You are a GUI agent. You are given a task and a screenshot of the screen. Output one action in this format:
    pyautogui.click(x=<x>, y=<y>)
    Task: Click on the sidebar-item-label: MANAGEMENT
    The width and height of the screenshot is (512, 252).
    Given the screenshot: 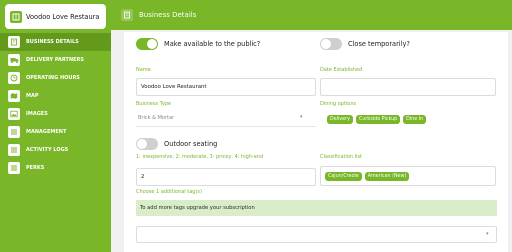 What is the action you would take?
    pyautogui.click(x=46, y=132)
    